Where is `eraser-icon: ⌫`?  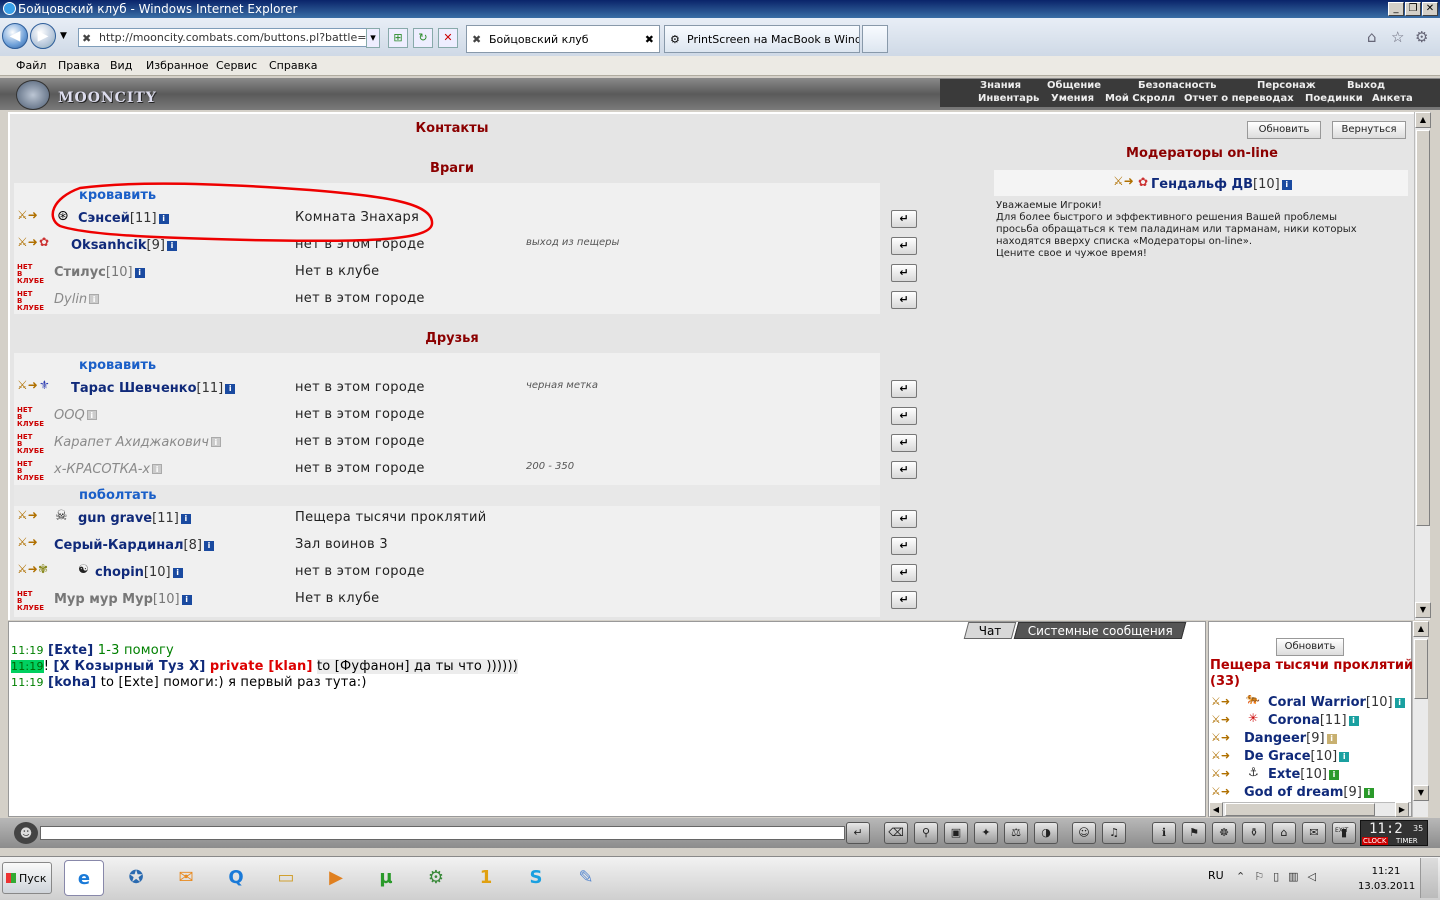
eraser-icon: ⌫ is located at coordinates (896, 833).